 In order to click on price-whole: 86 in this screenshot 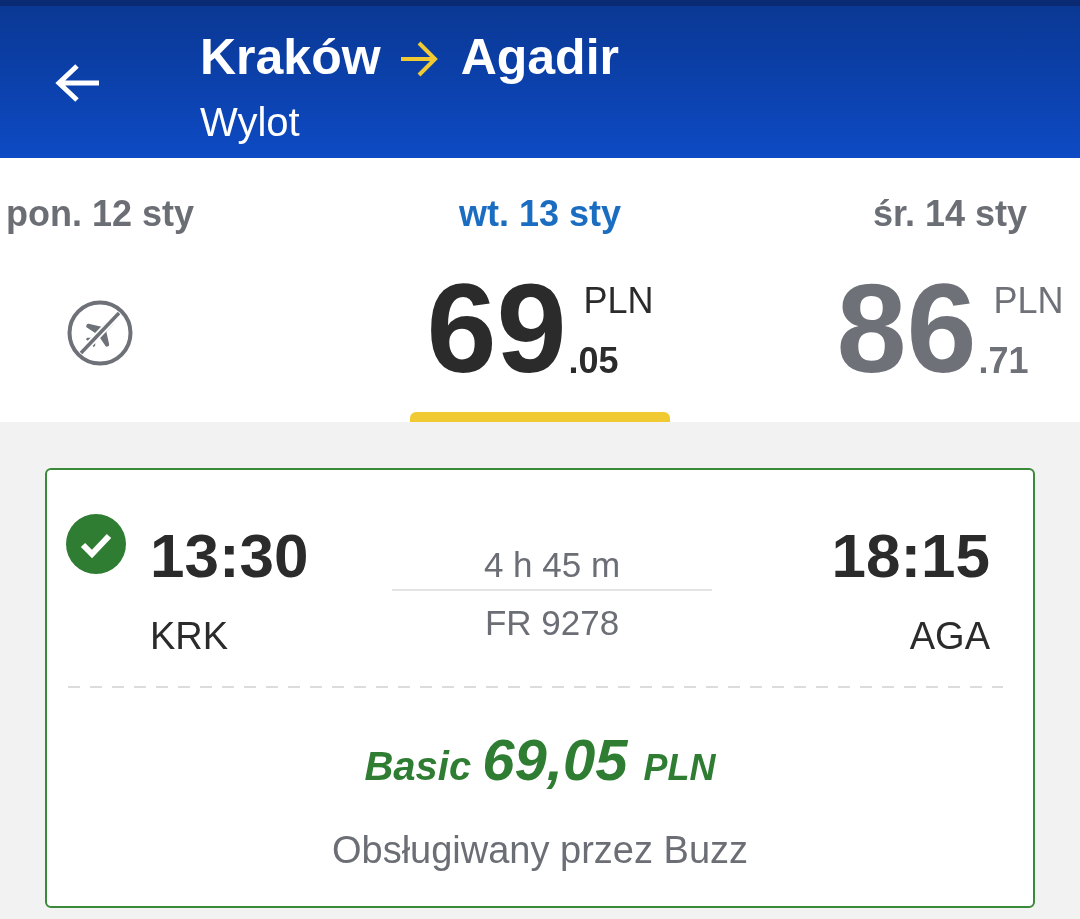, I will do `click(906, 329)`.